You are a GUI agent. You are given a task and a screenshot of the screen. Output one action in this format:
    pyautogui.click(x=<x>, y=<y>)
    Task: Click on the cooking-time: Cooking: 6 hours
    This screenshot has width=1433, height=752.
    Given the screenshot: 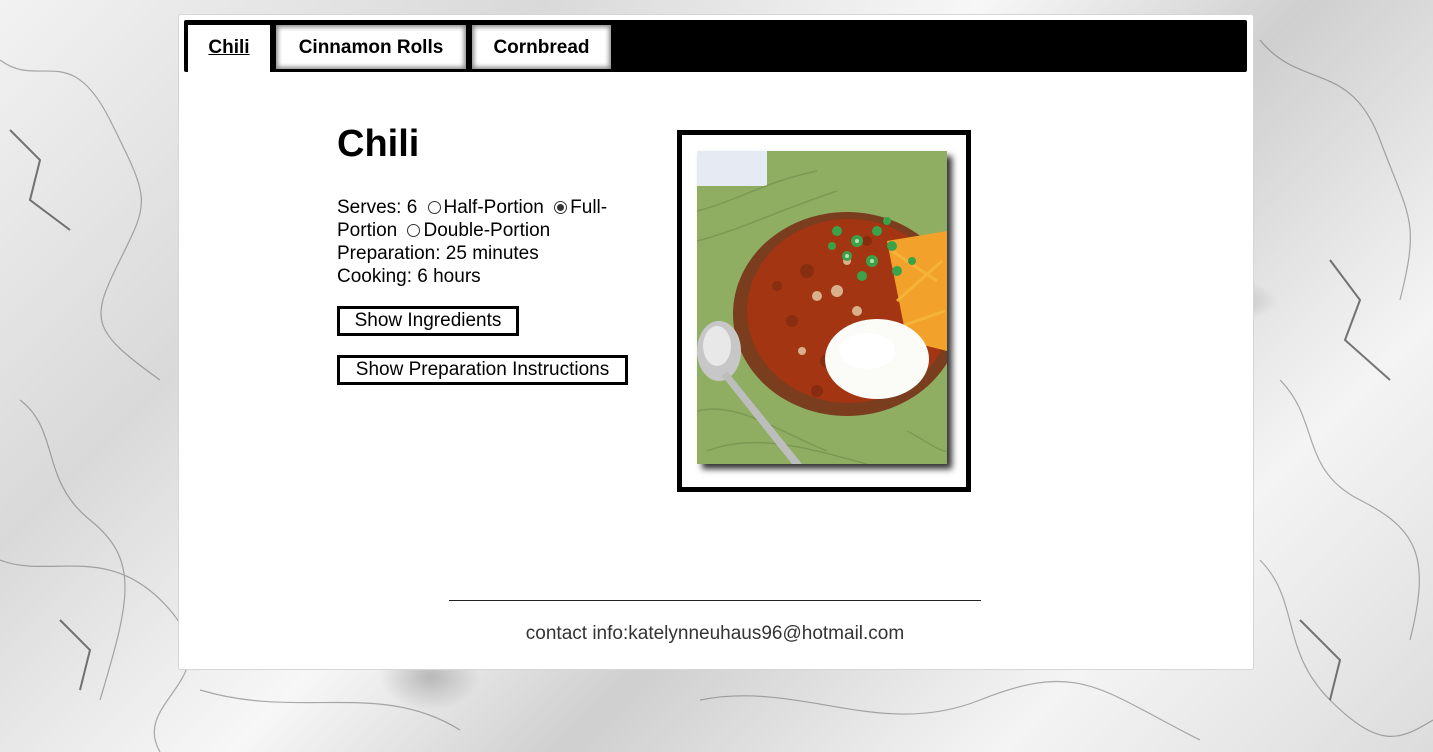 What is the action you would take?
    pyautogui.click(x=409, y=276)
    